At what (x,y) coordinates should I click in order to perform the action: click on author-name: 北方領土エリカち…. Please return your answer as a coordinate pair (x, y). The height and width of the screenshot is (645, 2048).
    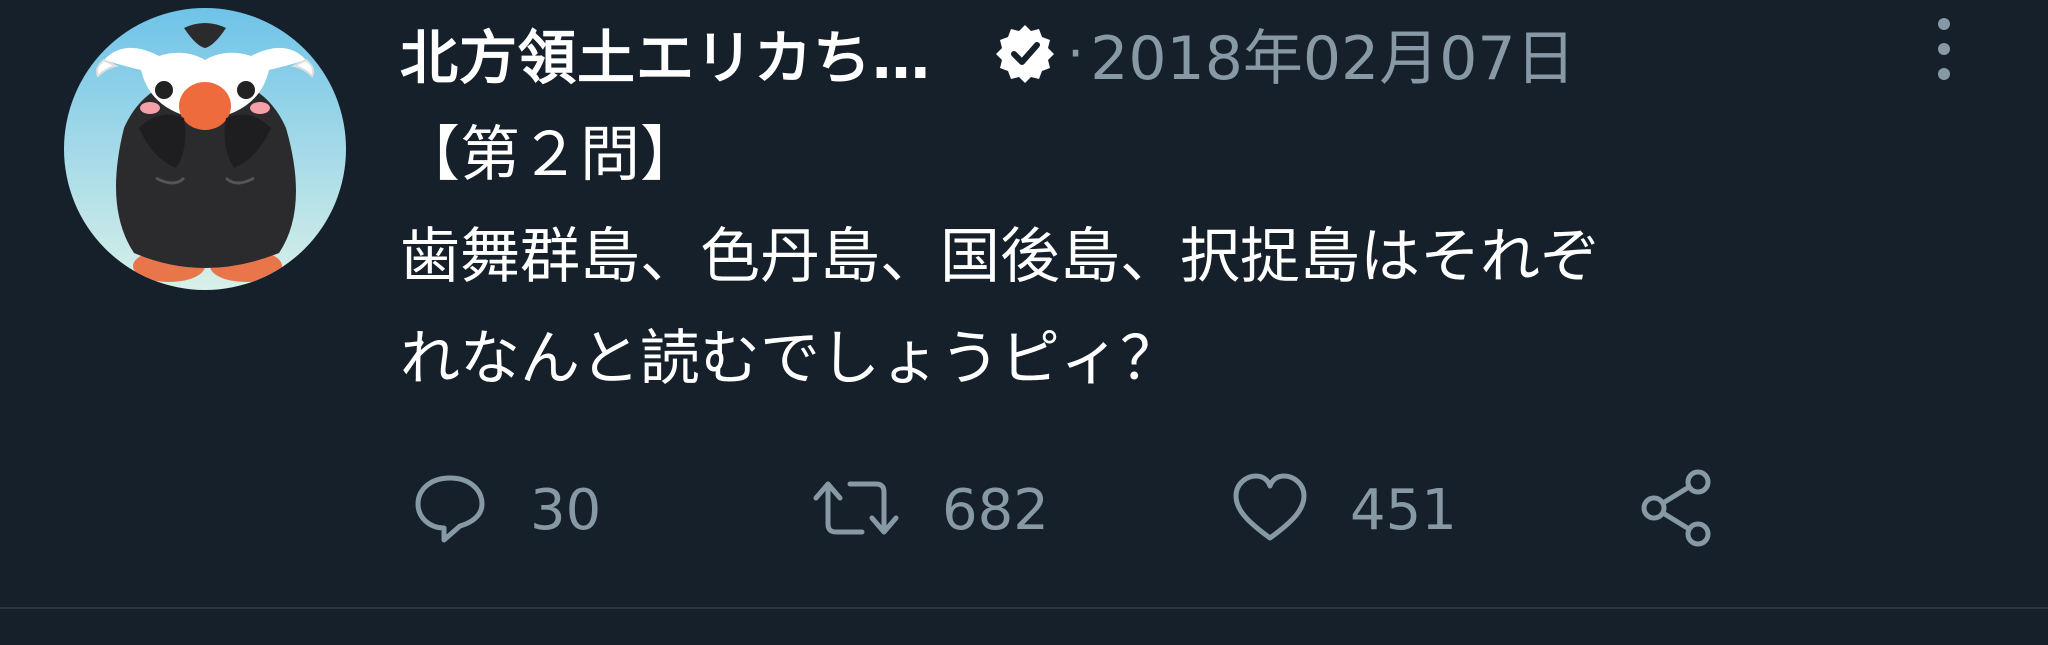
    Looking at the image, I should click on (665, 53).